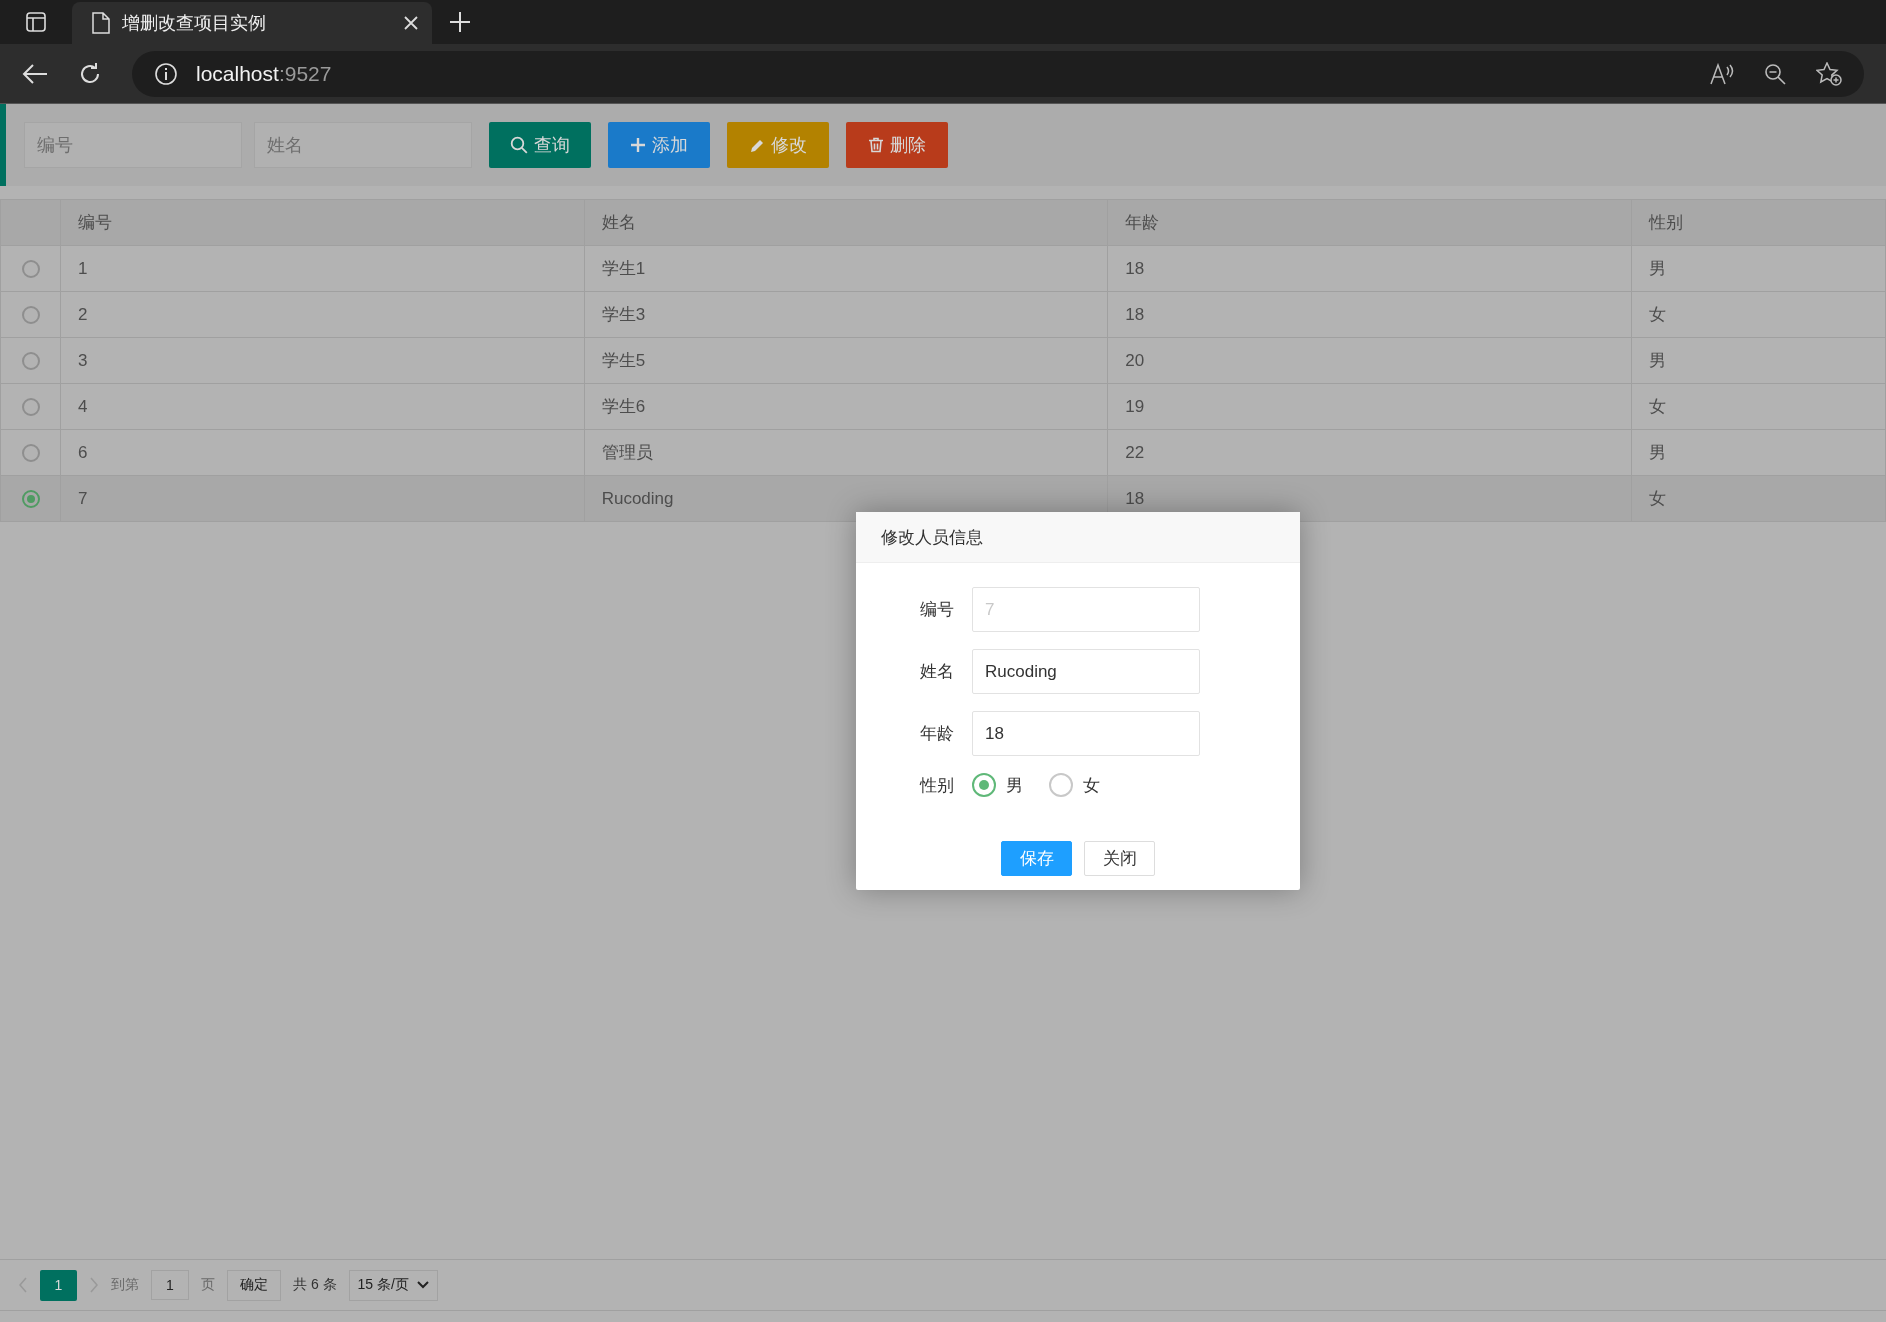 This screenshot has height=1322, width=1886. What do you see at coordinates (876, 145) in the screenshot?
I see `trash-icon` at bounding box center [876, 145].